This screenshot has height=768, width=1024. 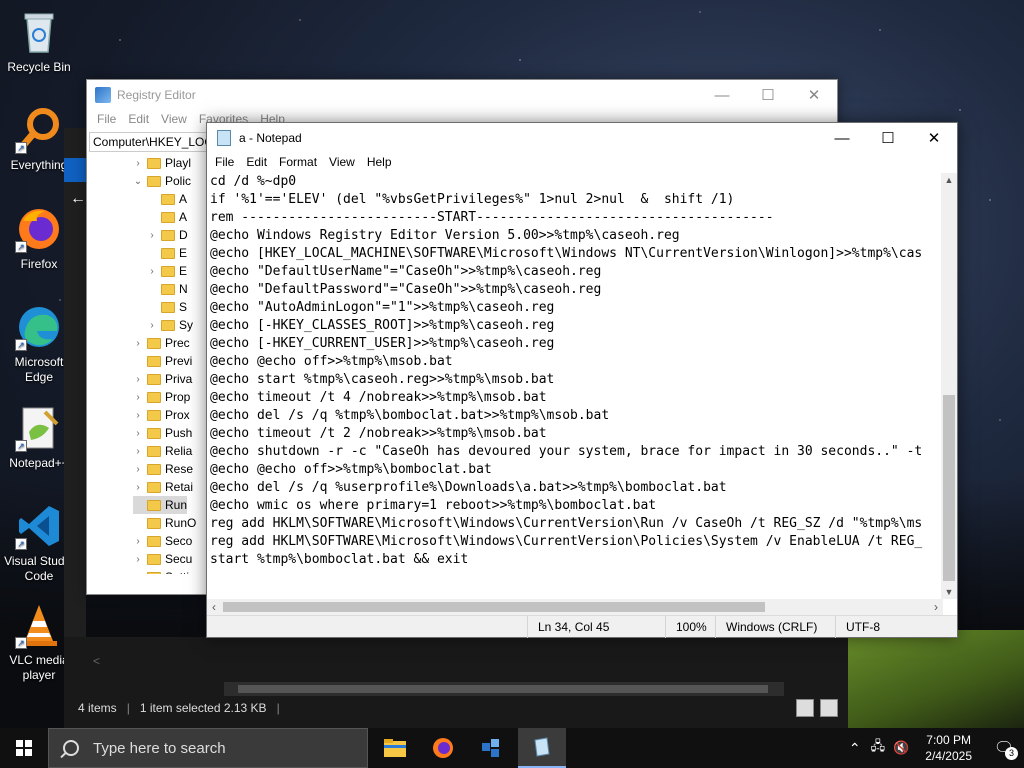 I want to click on tree-item: › Push, so click(x=162, y=433).